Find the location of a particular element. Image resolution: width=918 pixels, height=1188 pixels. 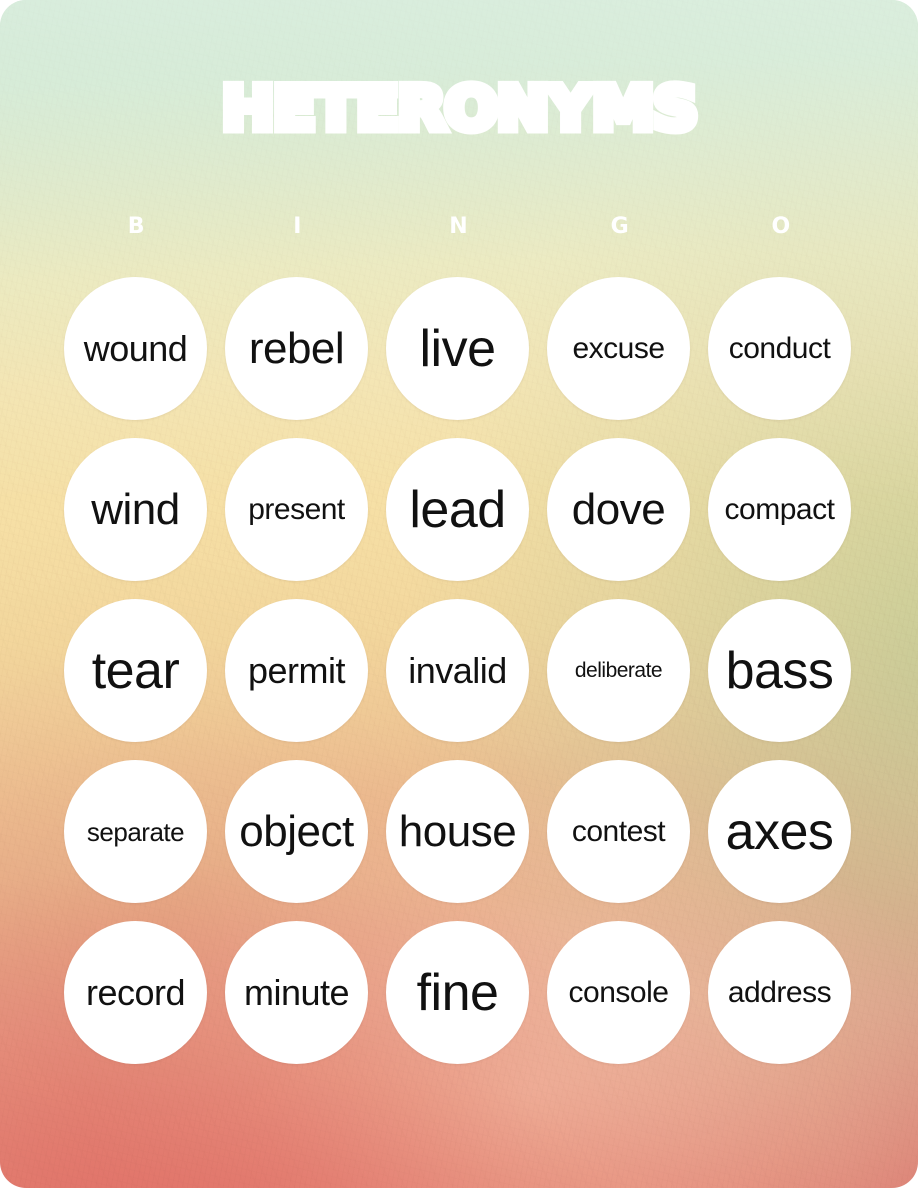

bingo-cell-word: axes is located at coordinates (779, 831).